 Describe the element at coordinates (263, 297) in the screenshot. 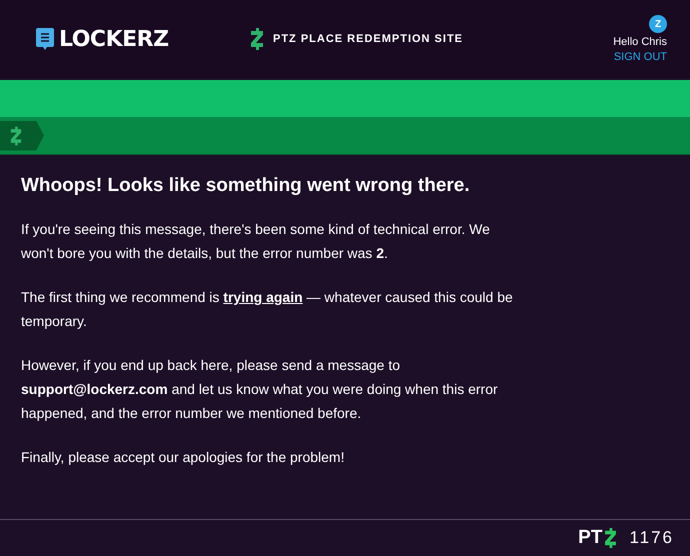

I see `try-again-link: trying again` at that location.